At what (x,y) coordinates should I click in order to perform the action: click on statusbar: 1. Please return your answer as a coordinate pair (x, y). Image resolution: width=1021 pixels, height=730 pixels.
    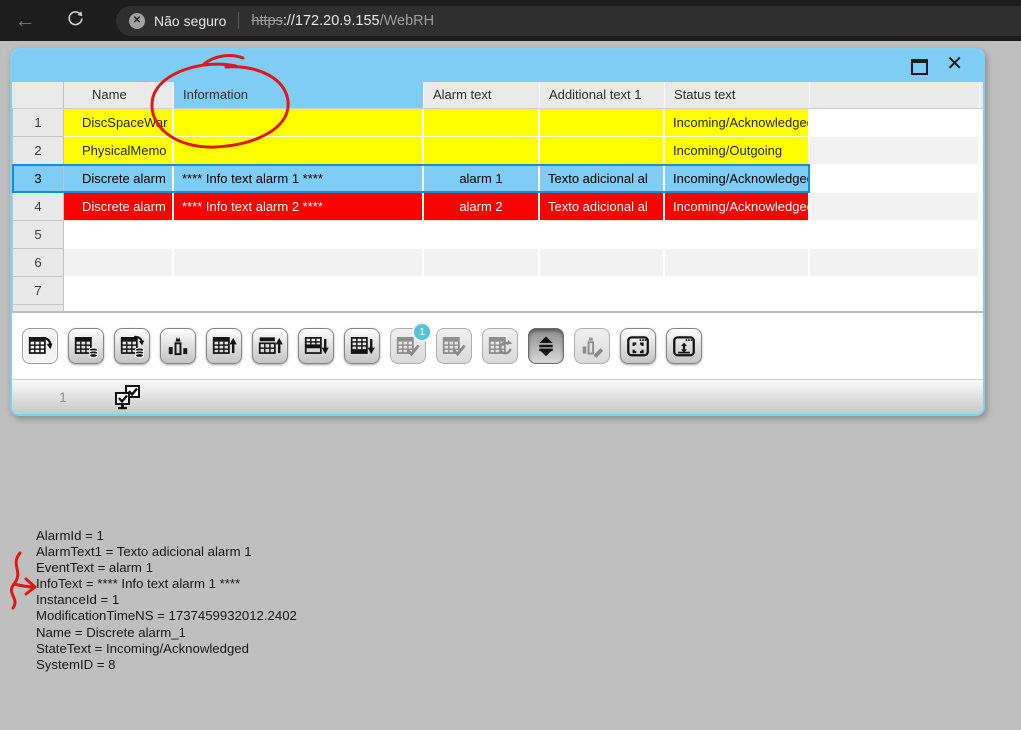
    Looking at the image, I should click on (497, 396).